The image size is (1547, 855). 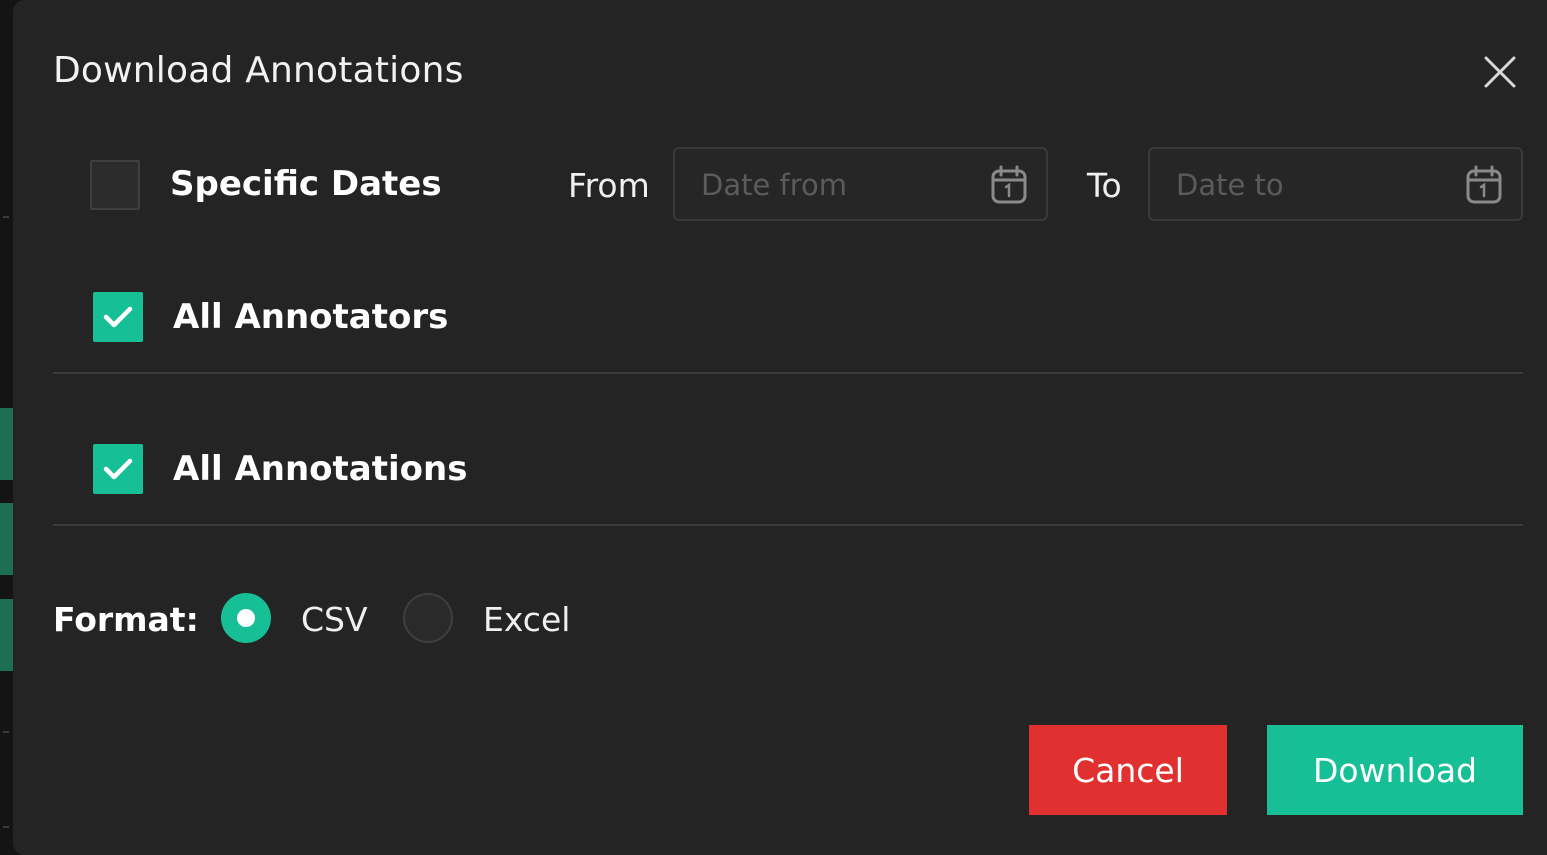 I want to click on close-icon, so click(x=1500, y=72).